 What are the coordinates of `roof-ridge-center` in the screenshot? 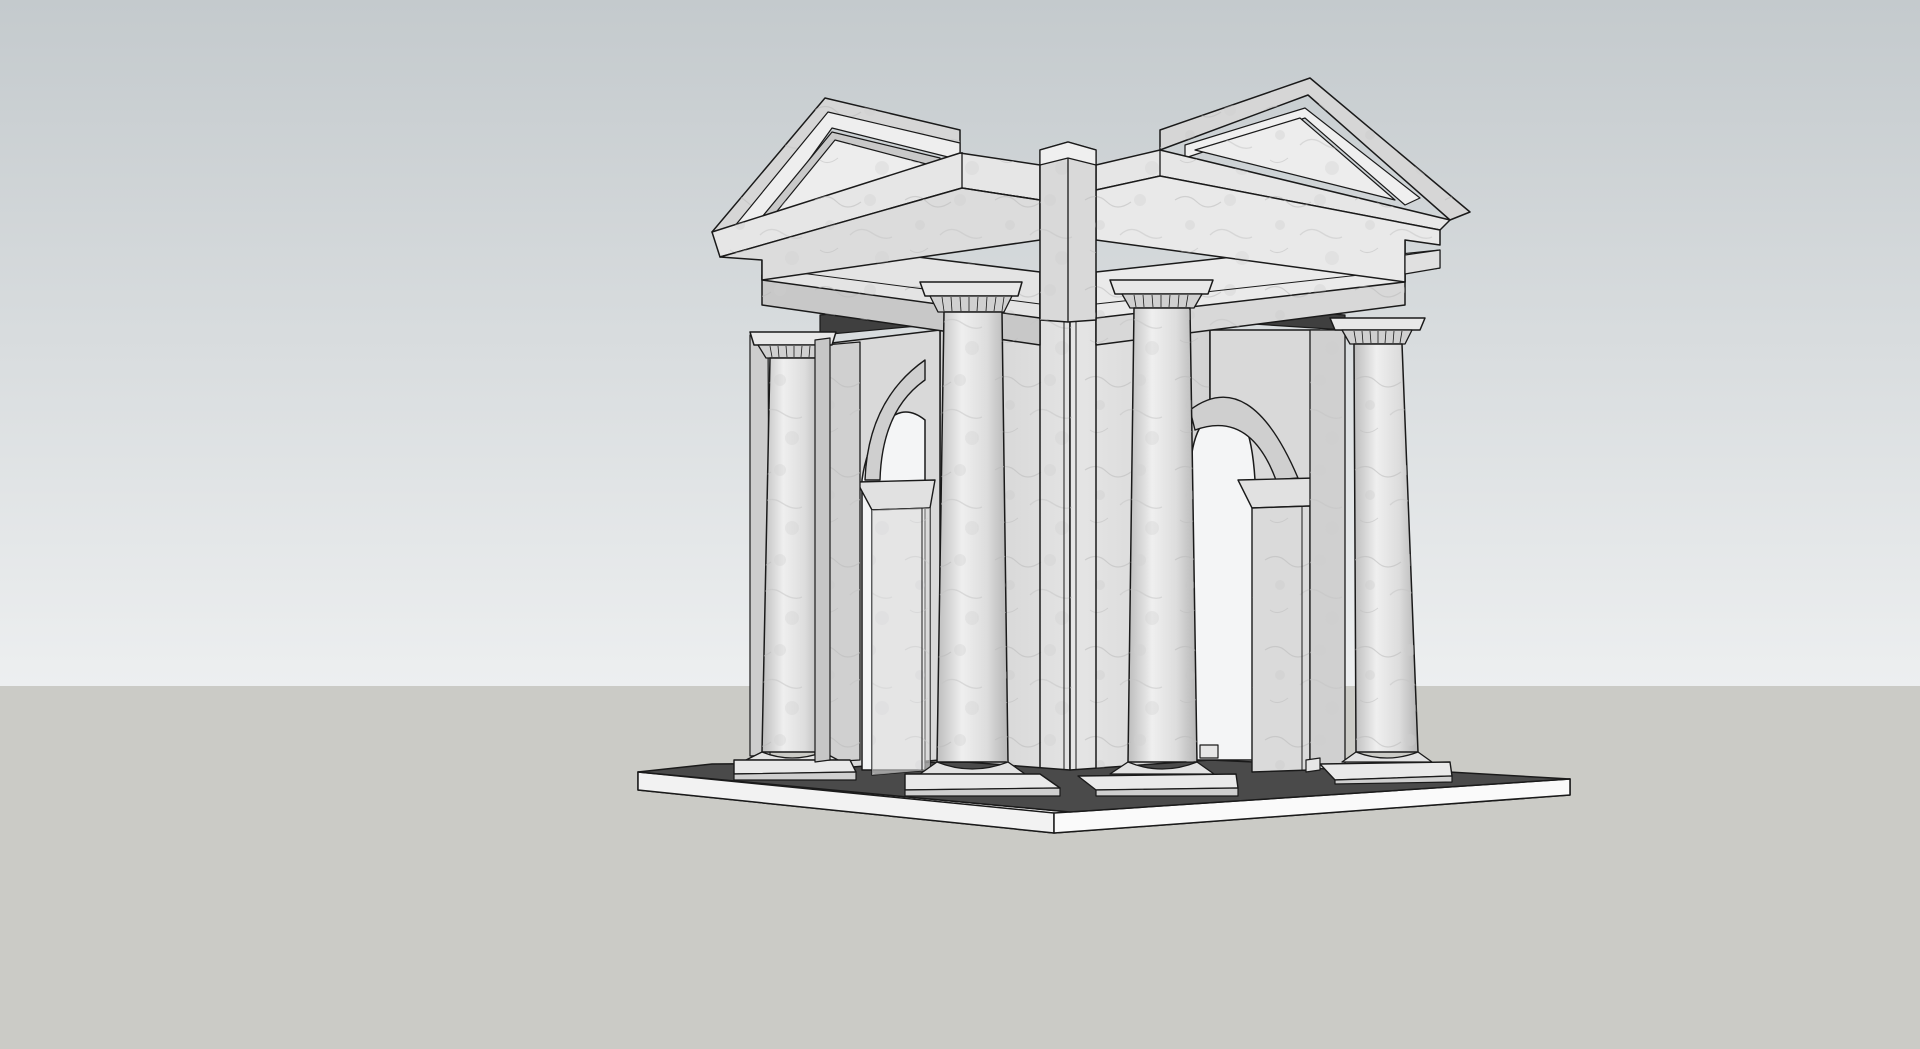 It's located at (1068, 232).